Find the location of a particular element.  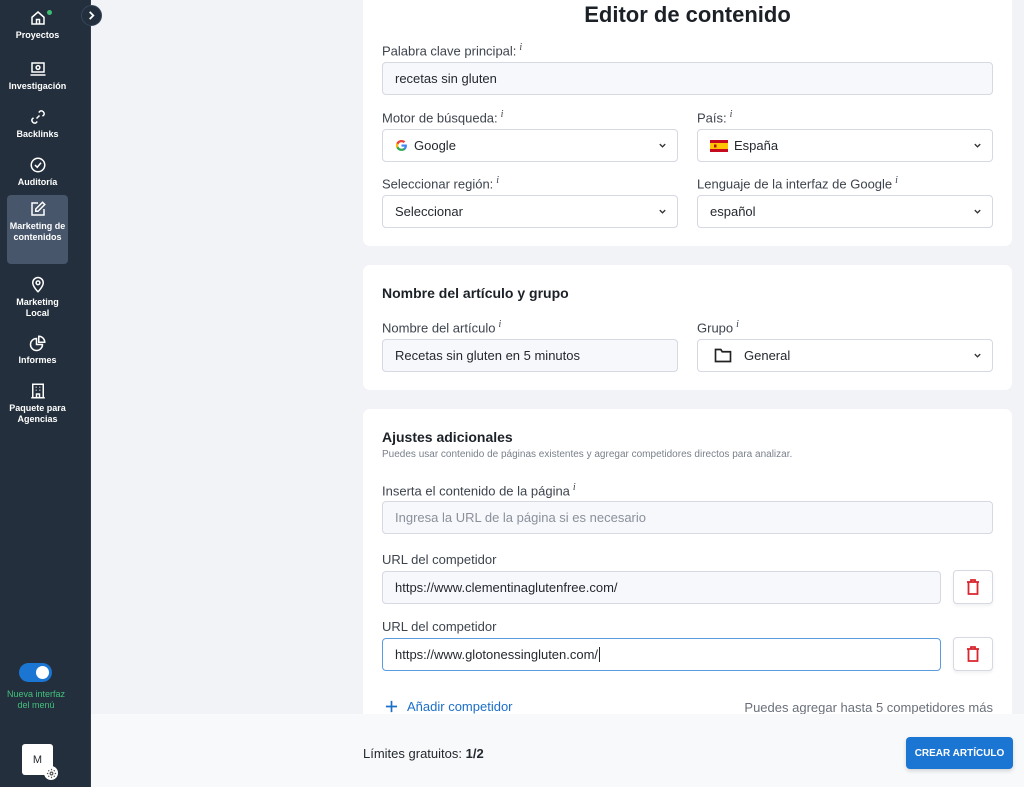

plus-icon is located at coordinates (391, 706).